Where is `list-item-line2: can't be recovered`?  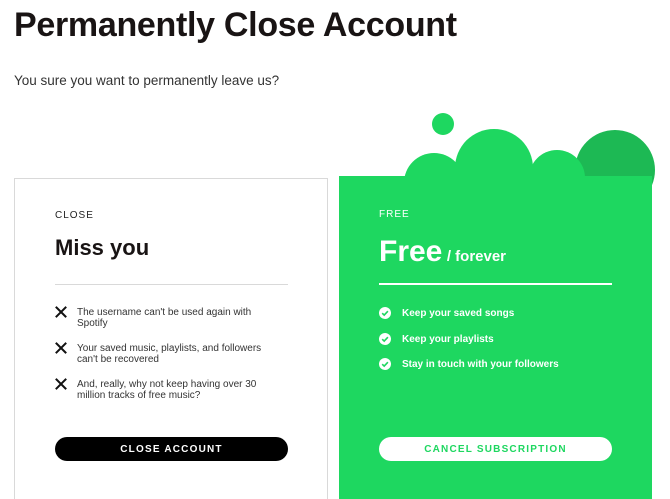 list-item-line2: can't be recovered is located at coordinates (118, 359).